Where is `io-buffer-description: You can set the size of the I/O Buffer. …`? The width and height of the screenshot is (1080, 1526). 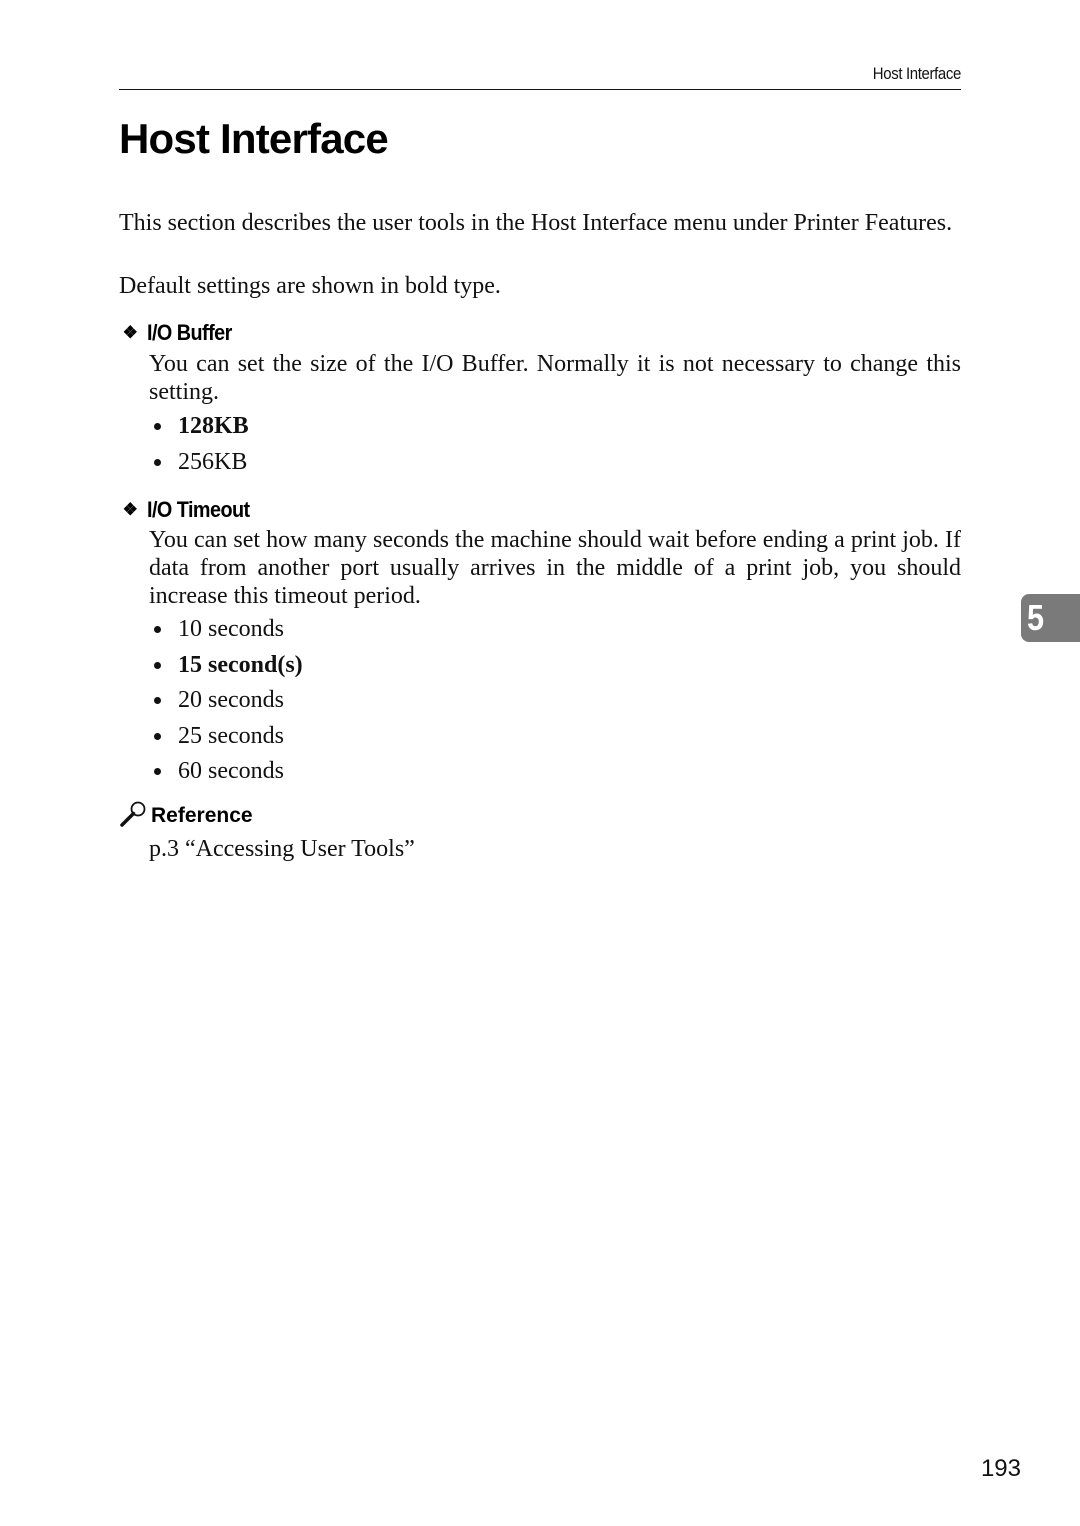 io-buffer-description: You can set the size of the I/O Buffer. … is located at coordinates (555, 378).